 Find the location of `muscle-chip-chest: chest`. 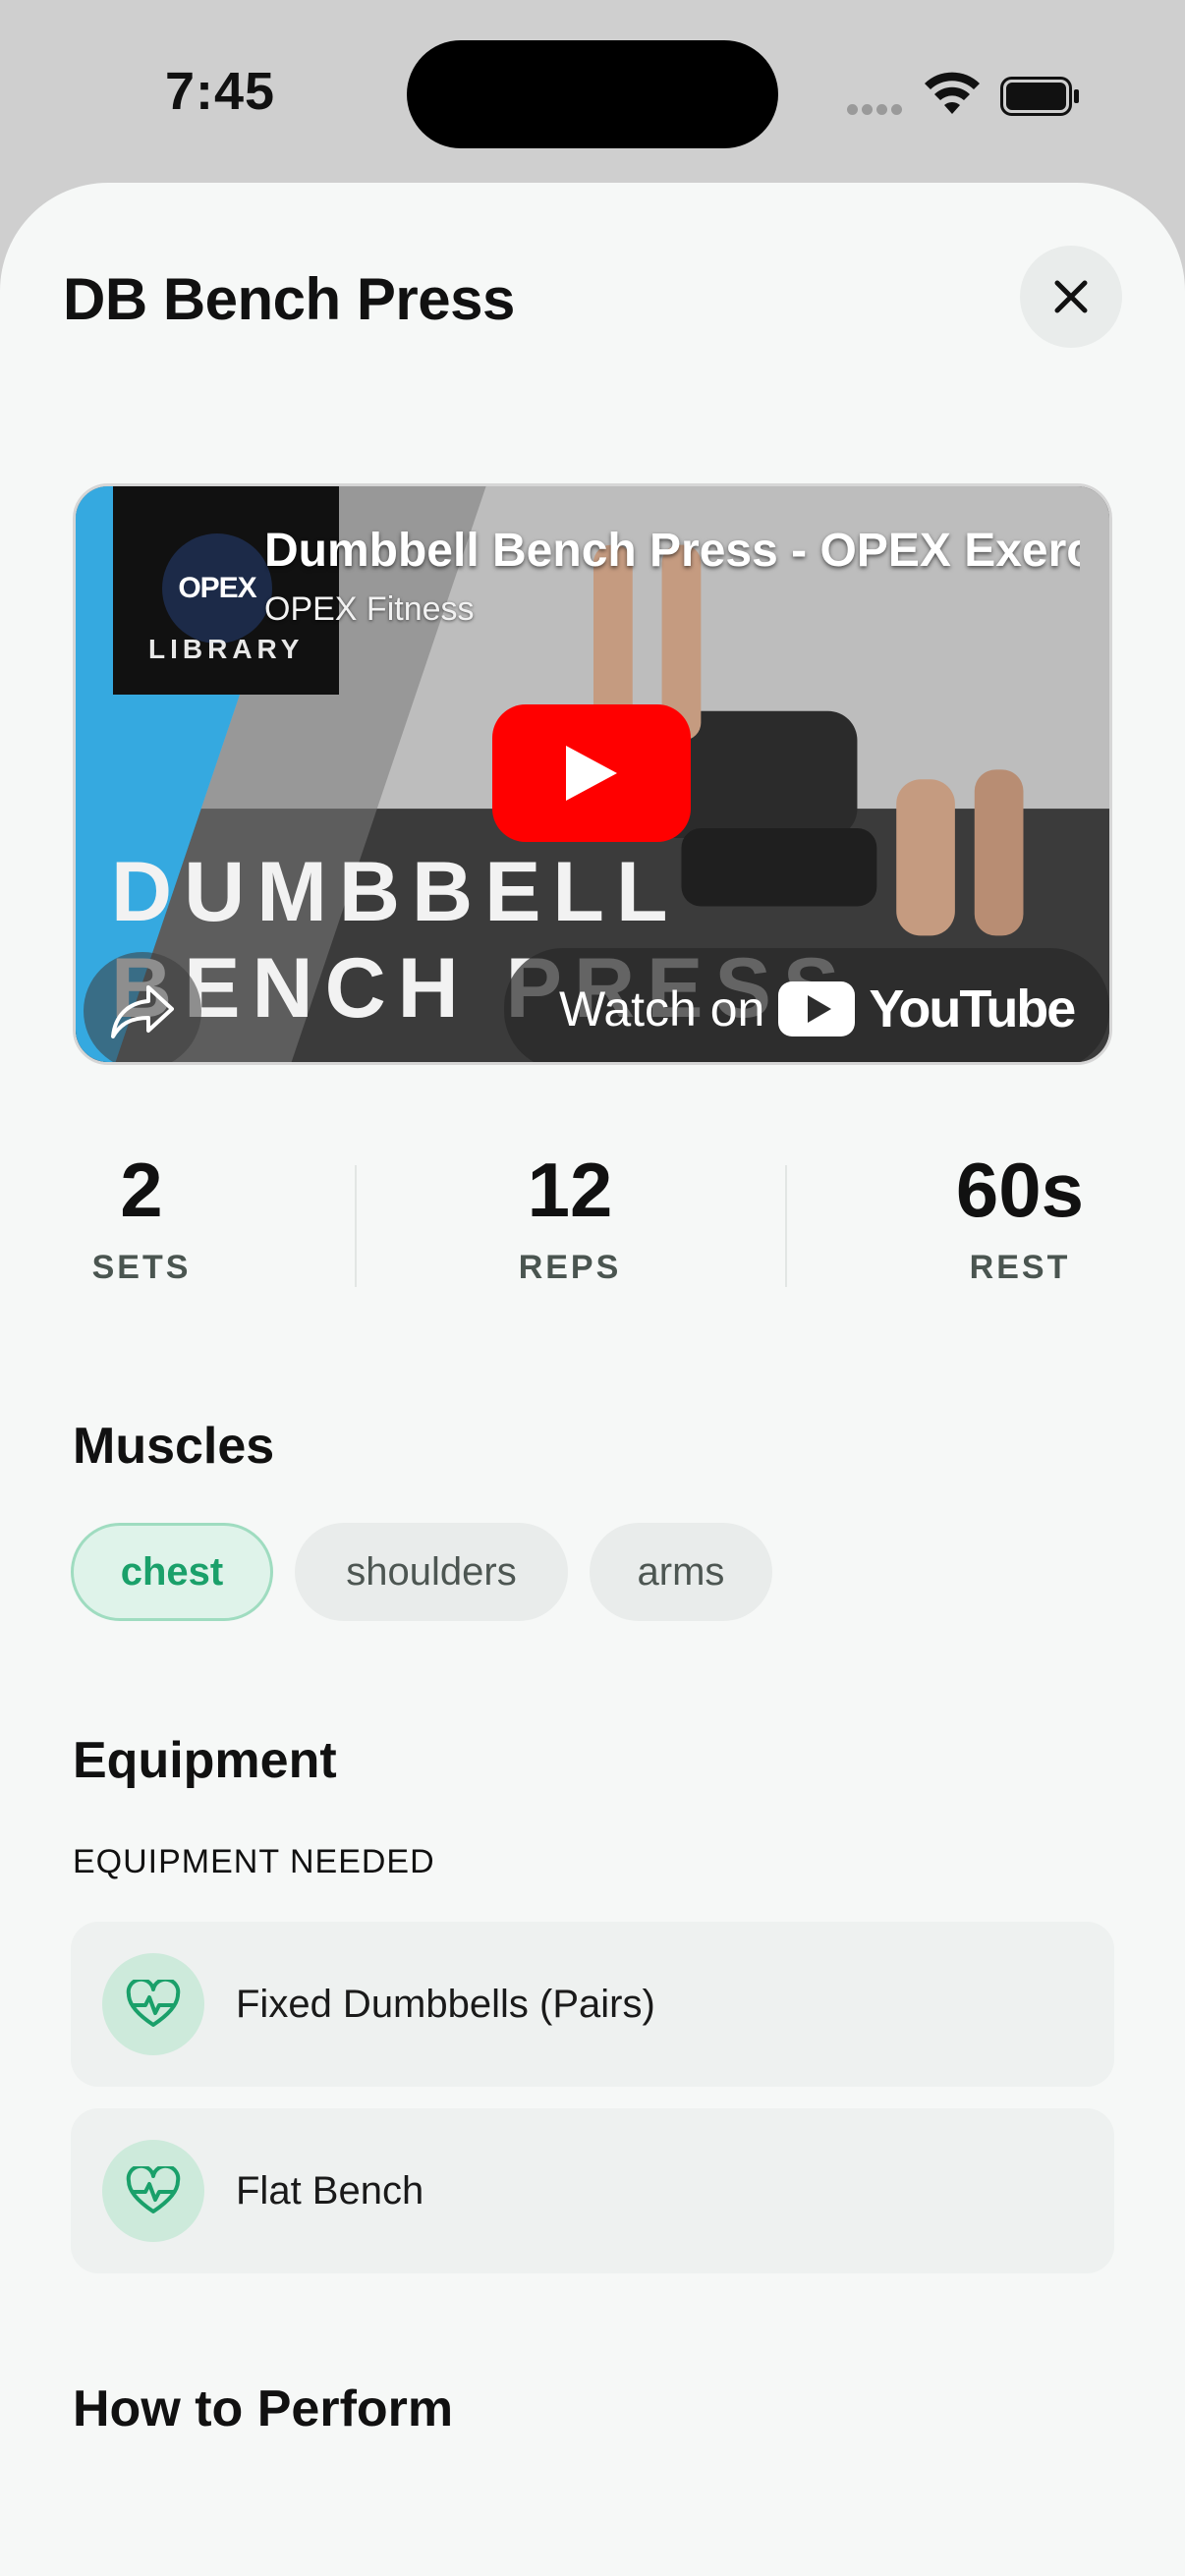

muscle-chip-chest: chest is located at coordinates (172, 1572).